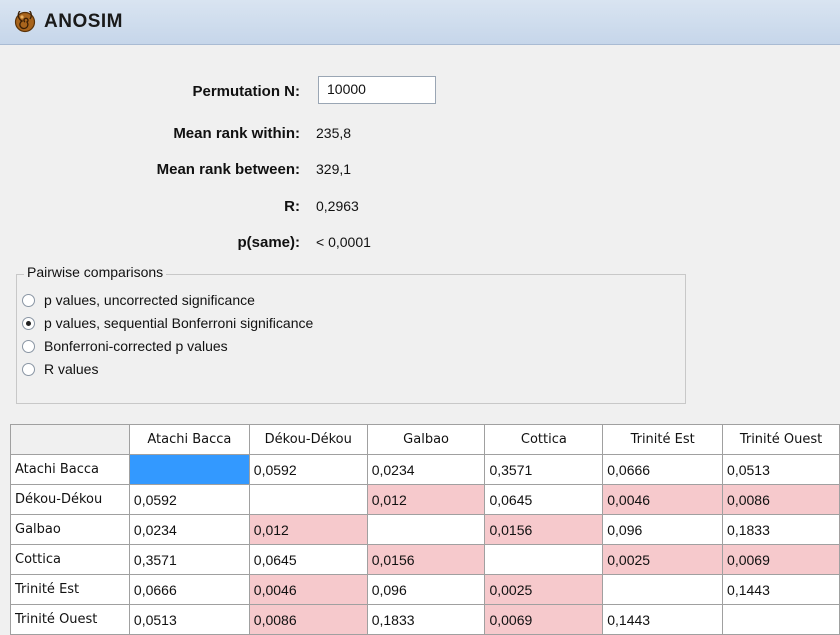 The width and height of the screenshot is (840, 635). Describe the element at coordinates (150, 133) in the screenshot. I see `mean-within-row: Mean rank within:` at that location.